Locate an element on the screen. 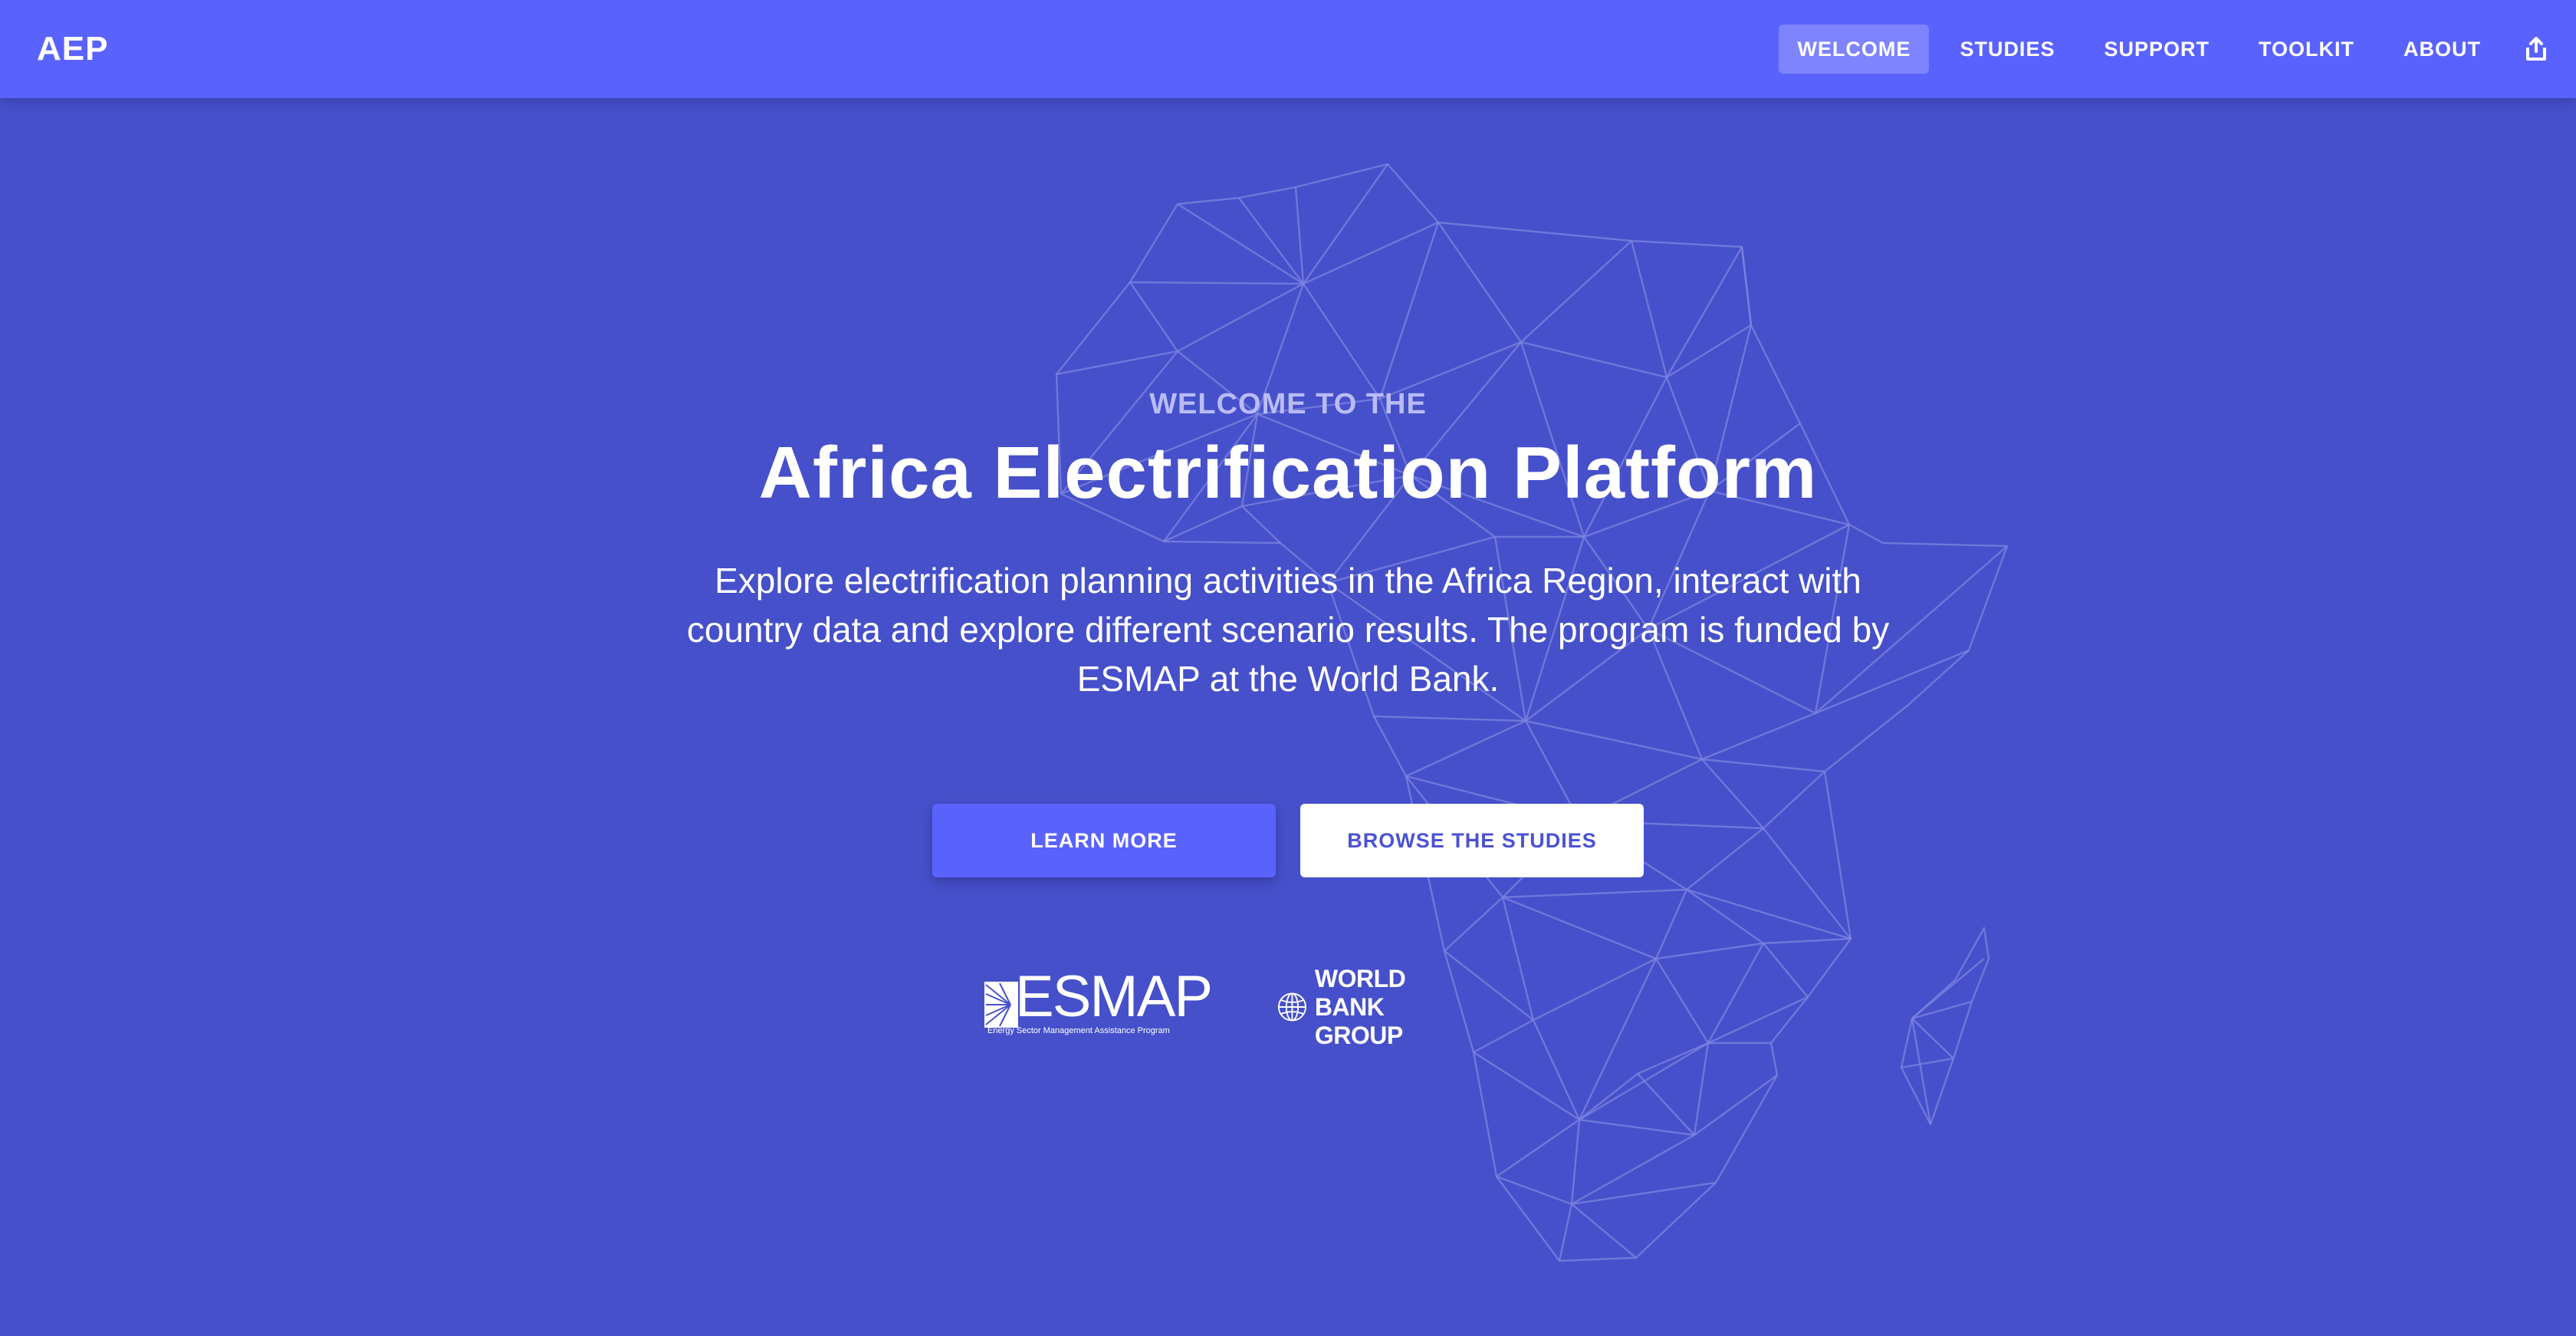 This screenshot has height=1336, width=2576. hero-description-line: ESMAP at the World Bank. is located at coordinates (1288, 679).